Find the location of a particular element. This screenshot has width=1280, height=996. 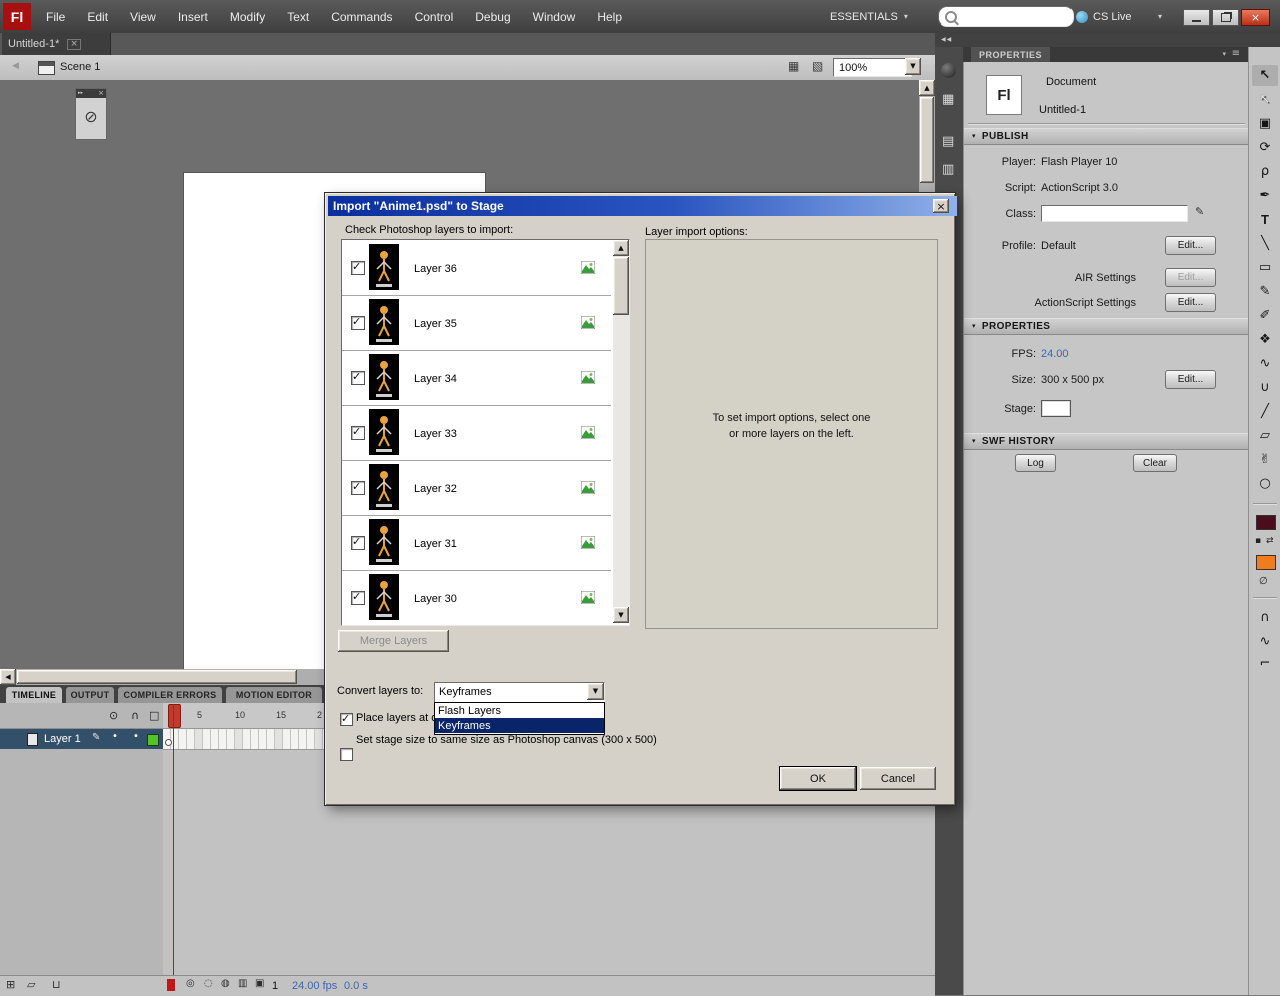

zoom-dropdown-arrow: ▼ is located at coordinates (913, 66).